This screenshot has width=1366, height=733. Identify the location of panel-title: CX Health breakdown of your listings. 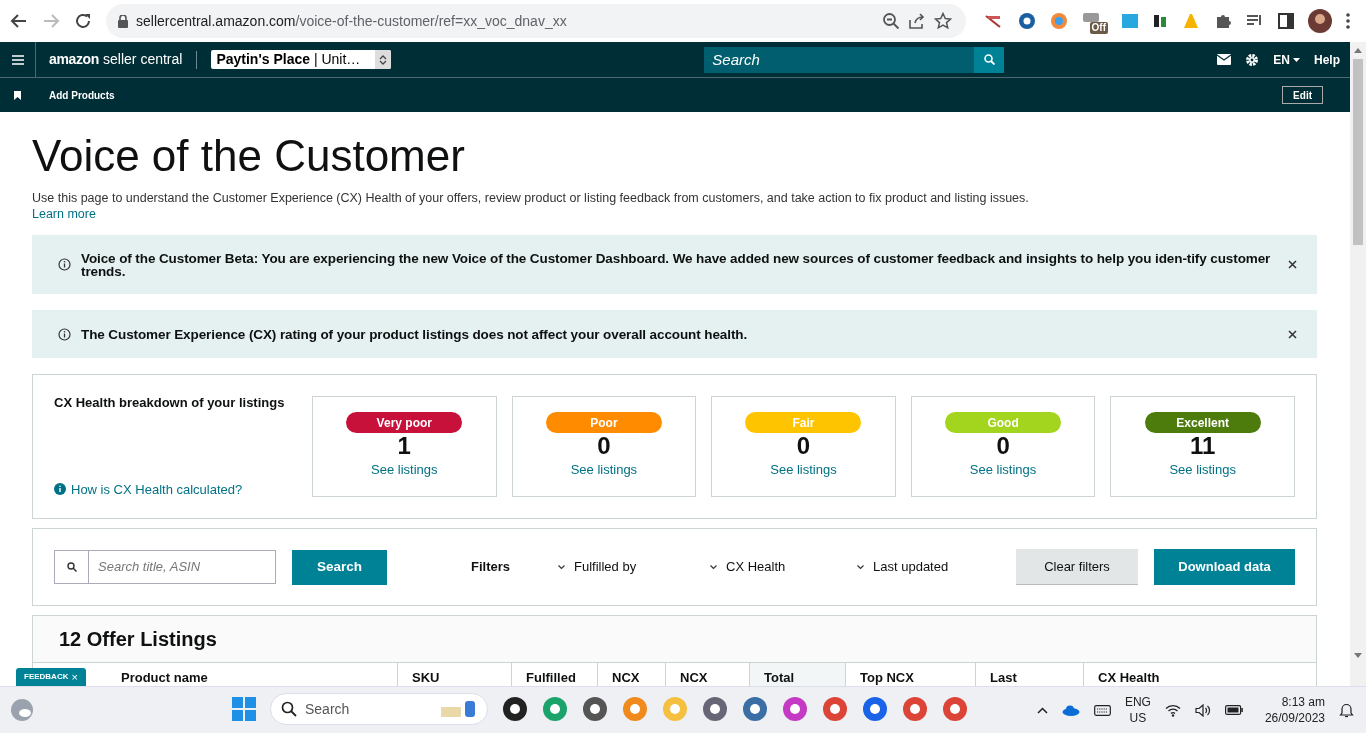
(170, 402).